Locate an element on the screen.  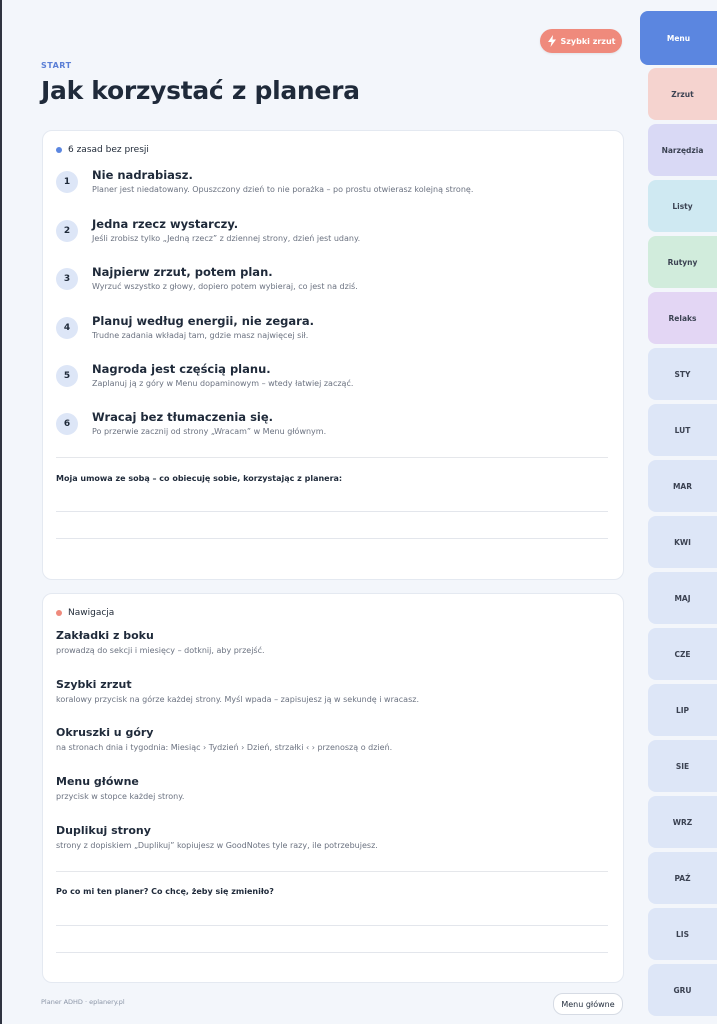
lightning-icon is located at coordinates (551, 41).